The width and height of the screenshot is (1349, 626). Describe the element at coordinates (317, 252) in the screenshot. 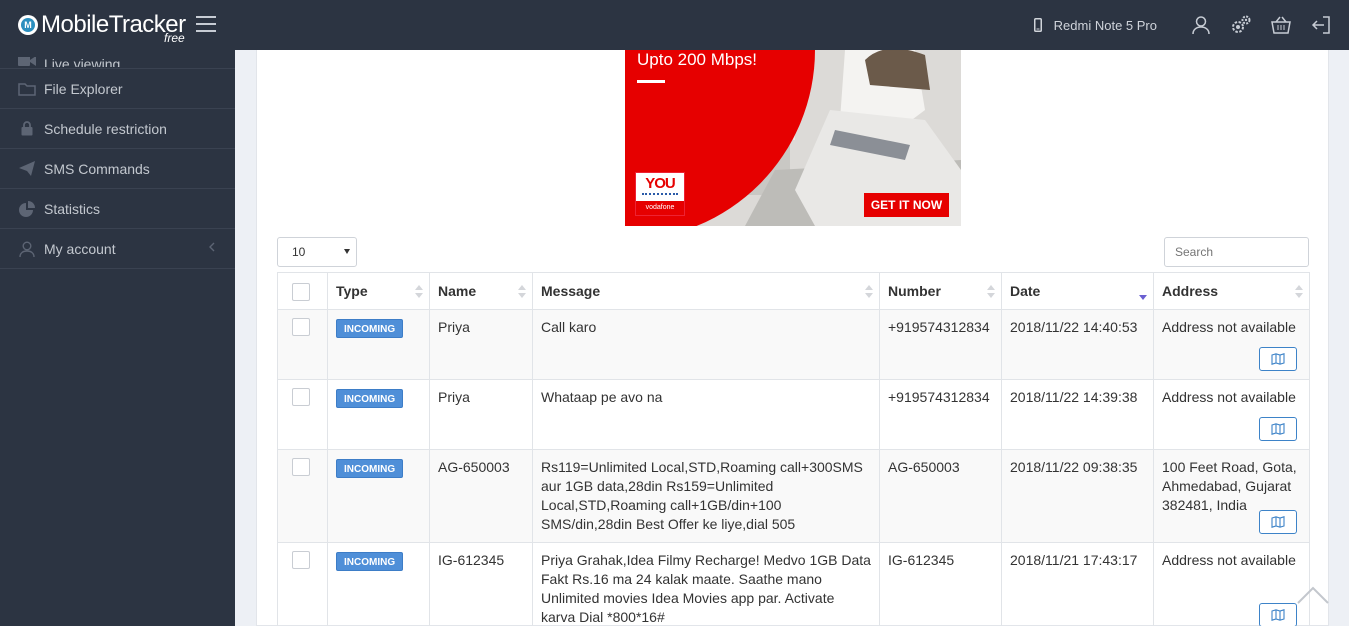

I see `page-length-select: 10` at that location.